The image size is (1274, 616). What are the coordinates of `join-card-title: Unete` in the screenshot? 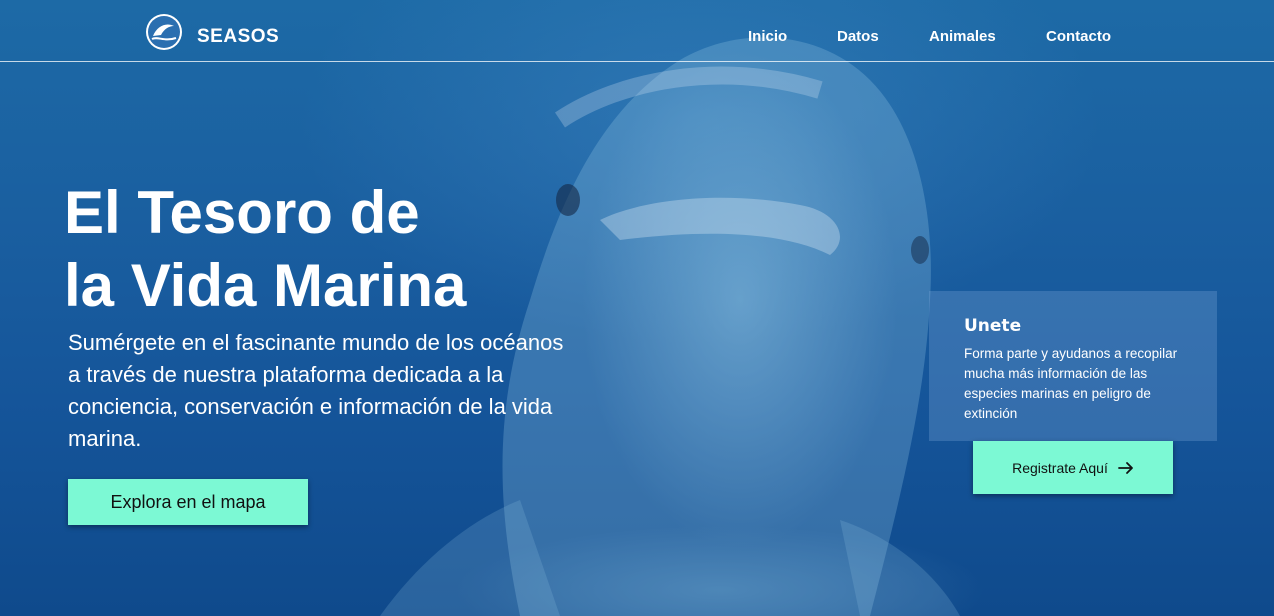 It's located at (993, 326).